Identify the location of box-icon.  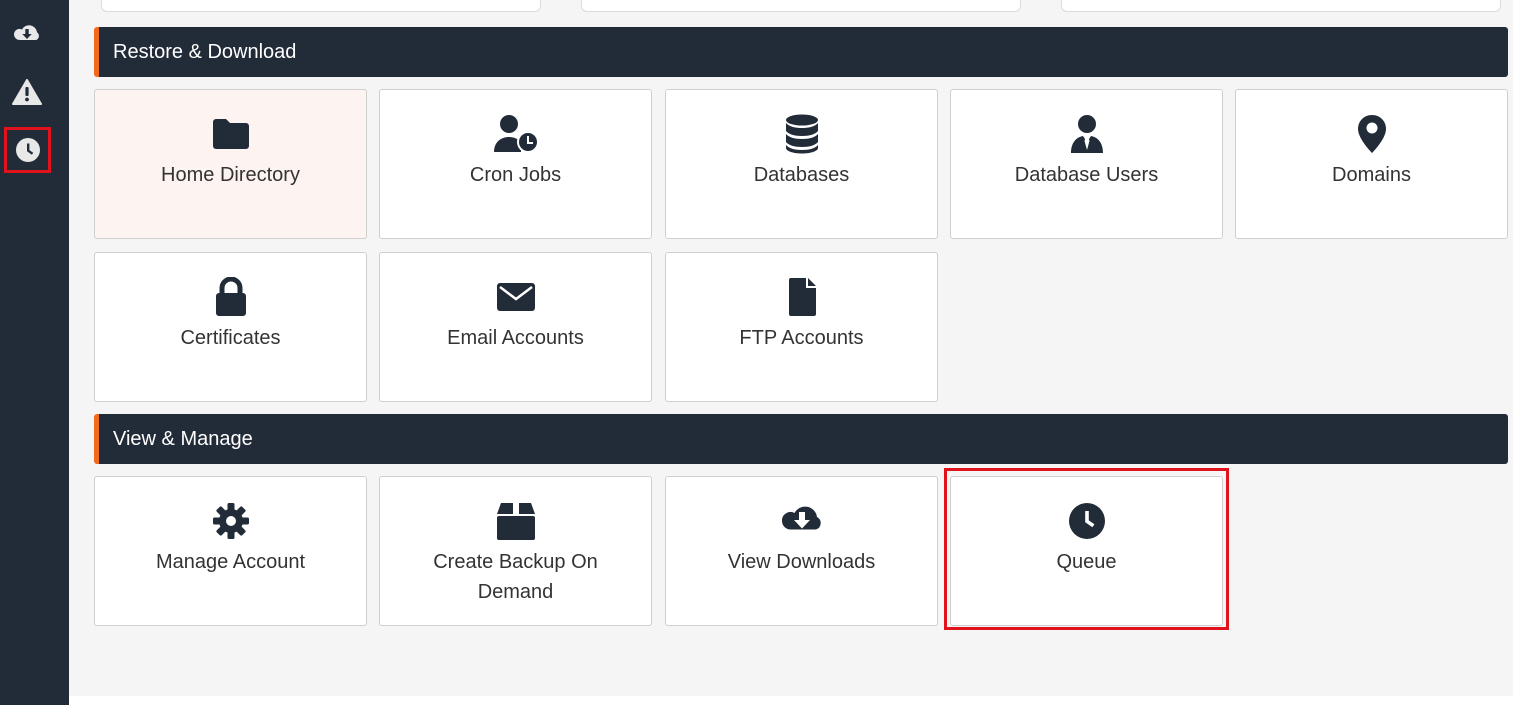
(516, 521).